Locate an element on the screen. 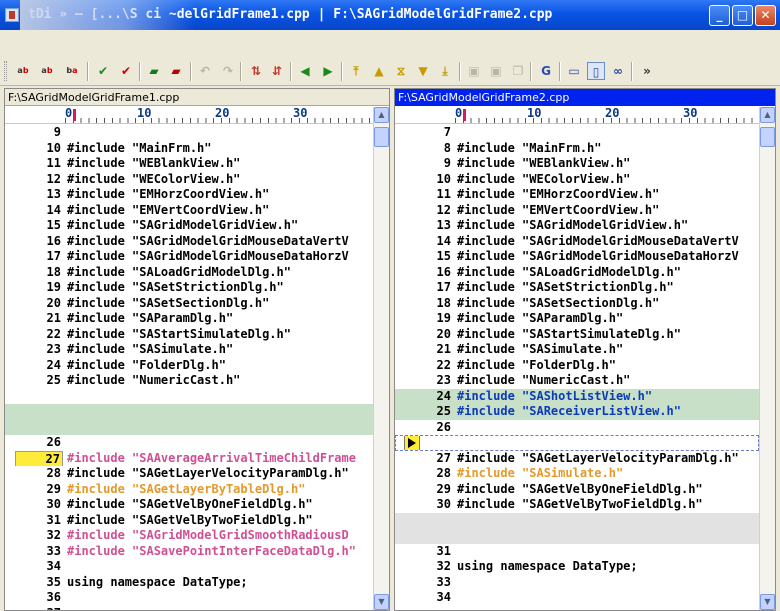 Image resolution: width=780 pixels, height=611 pixels. code-line: 19 #include "SASetStrictionDlg.h" is located at coordinates (189, 288).